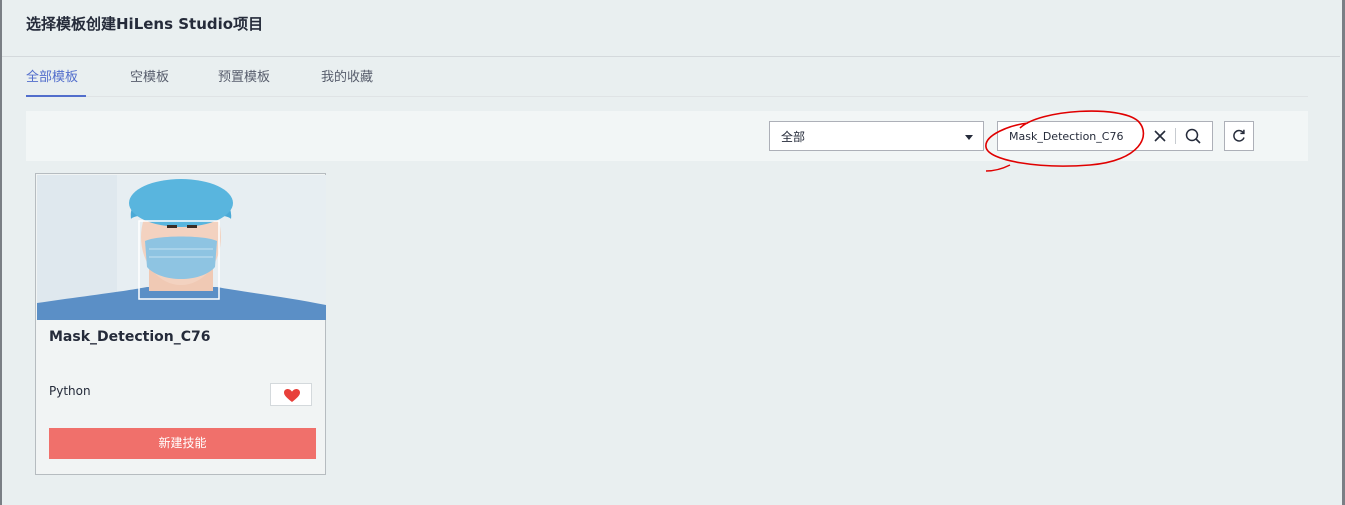  What do you see at coordinates (149, 75) in the screenshot?
I see `tab-empty-template: 空模板` at bounding box center [149, 75].